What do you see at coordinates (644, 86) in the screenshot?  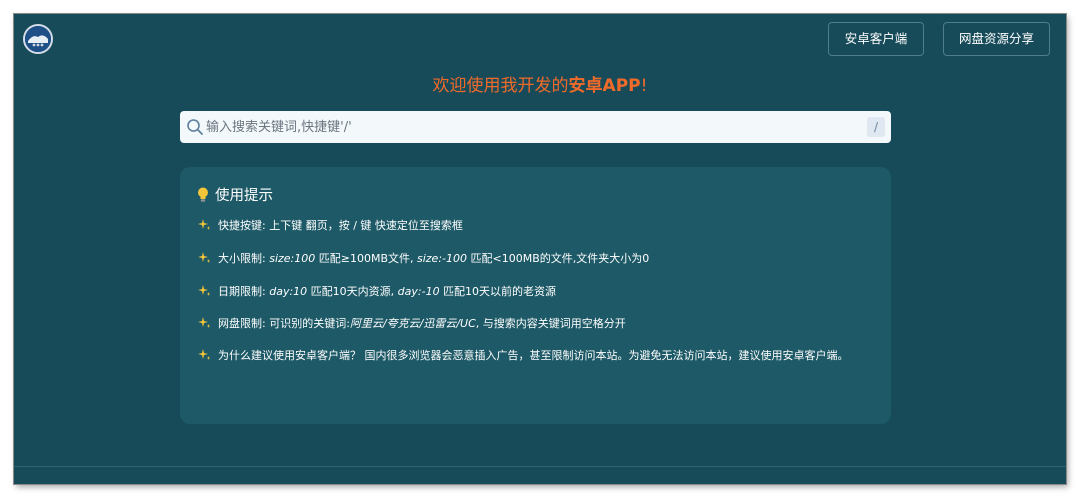 I see `welcome-suffix: !` at bounding box center [644, 86].